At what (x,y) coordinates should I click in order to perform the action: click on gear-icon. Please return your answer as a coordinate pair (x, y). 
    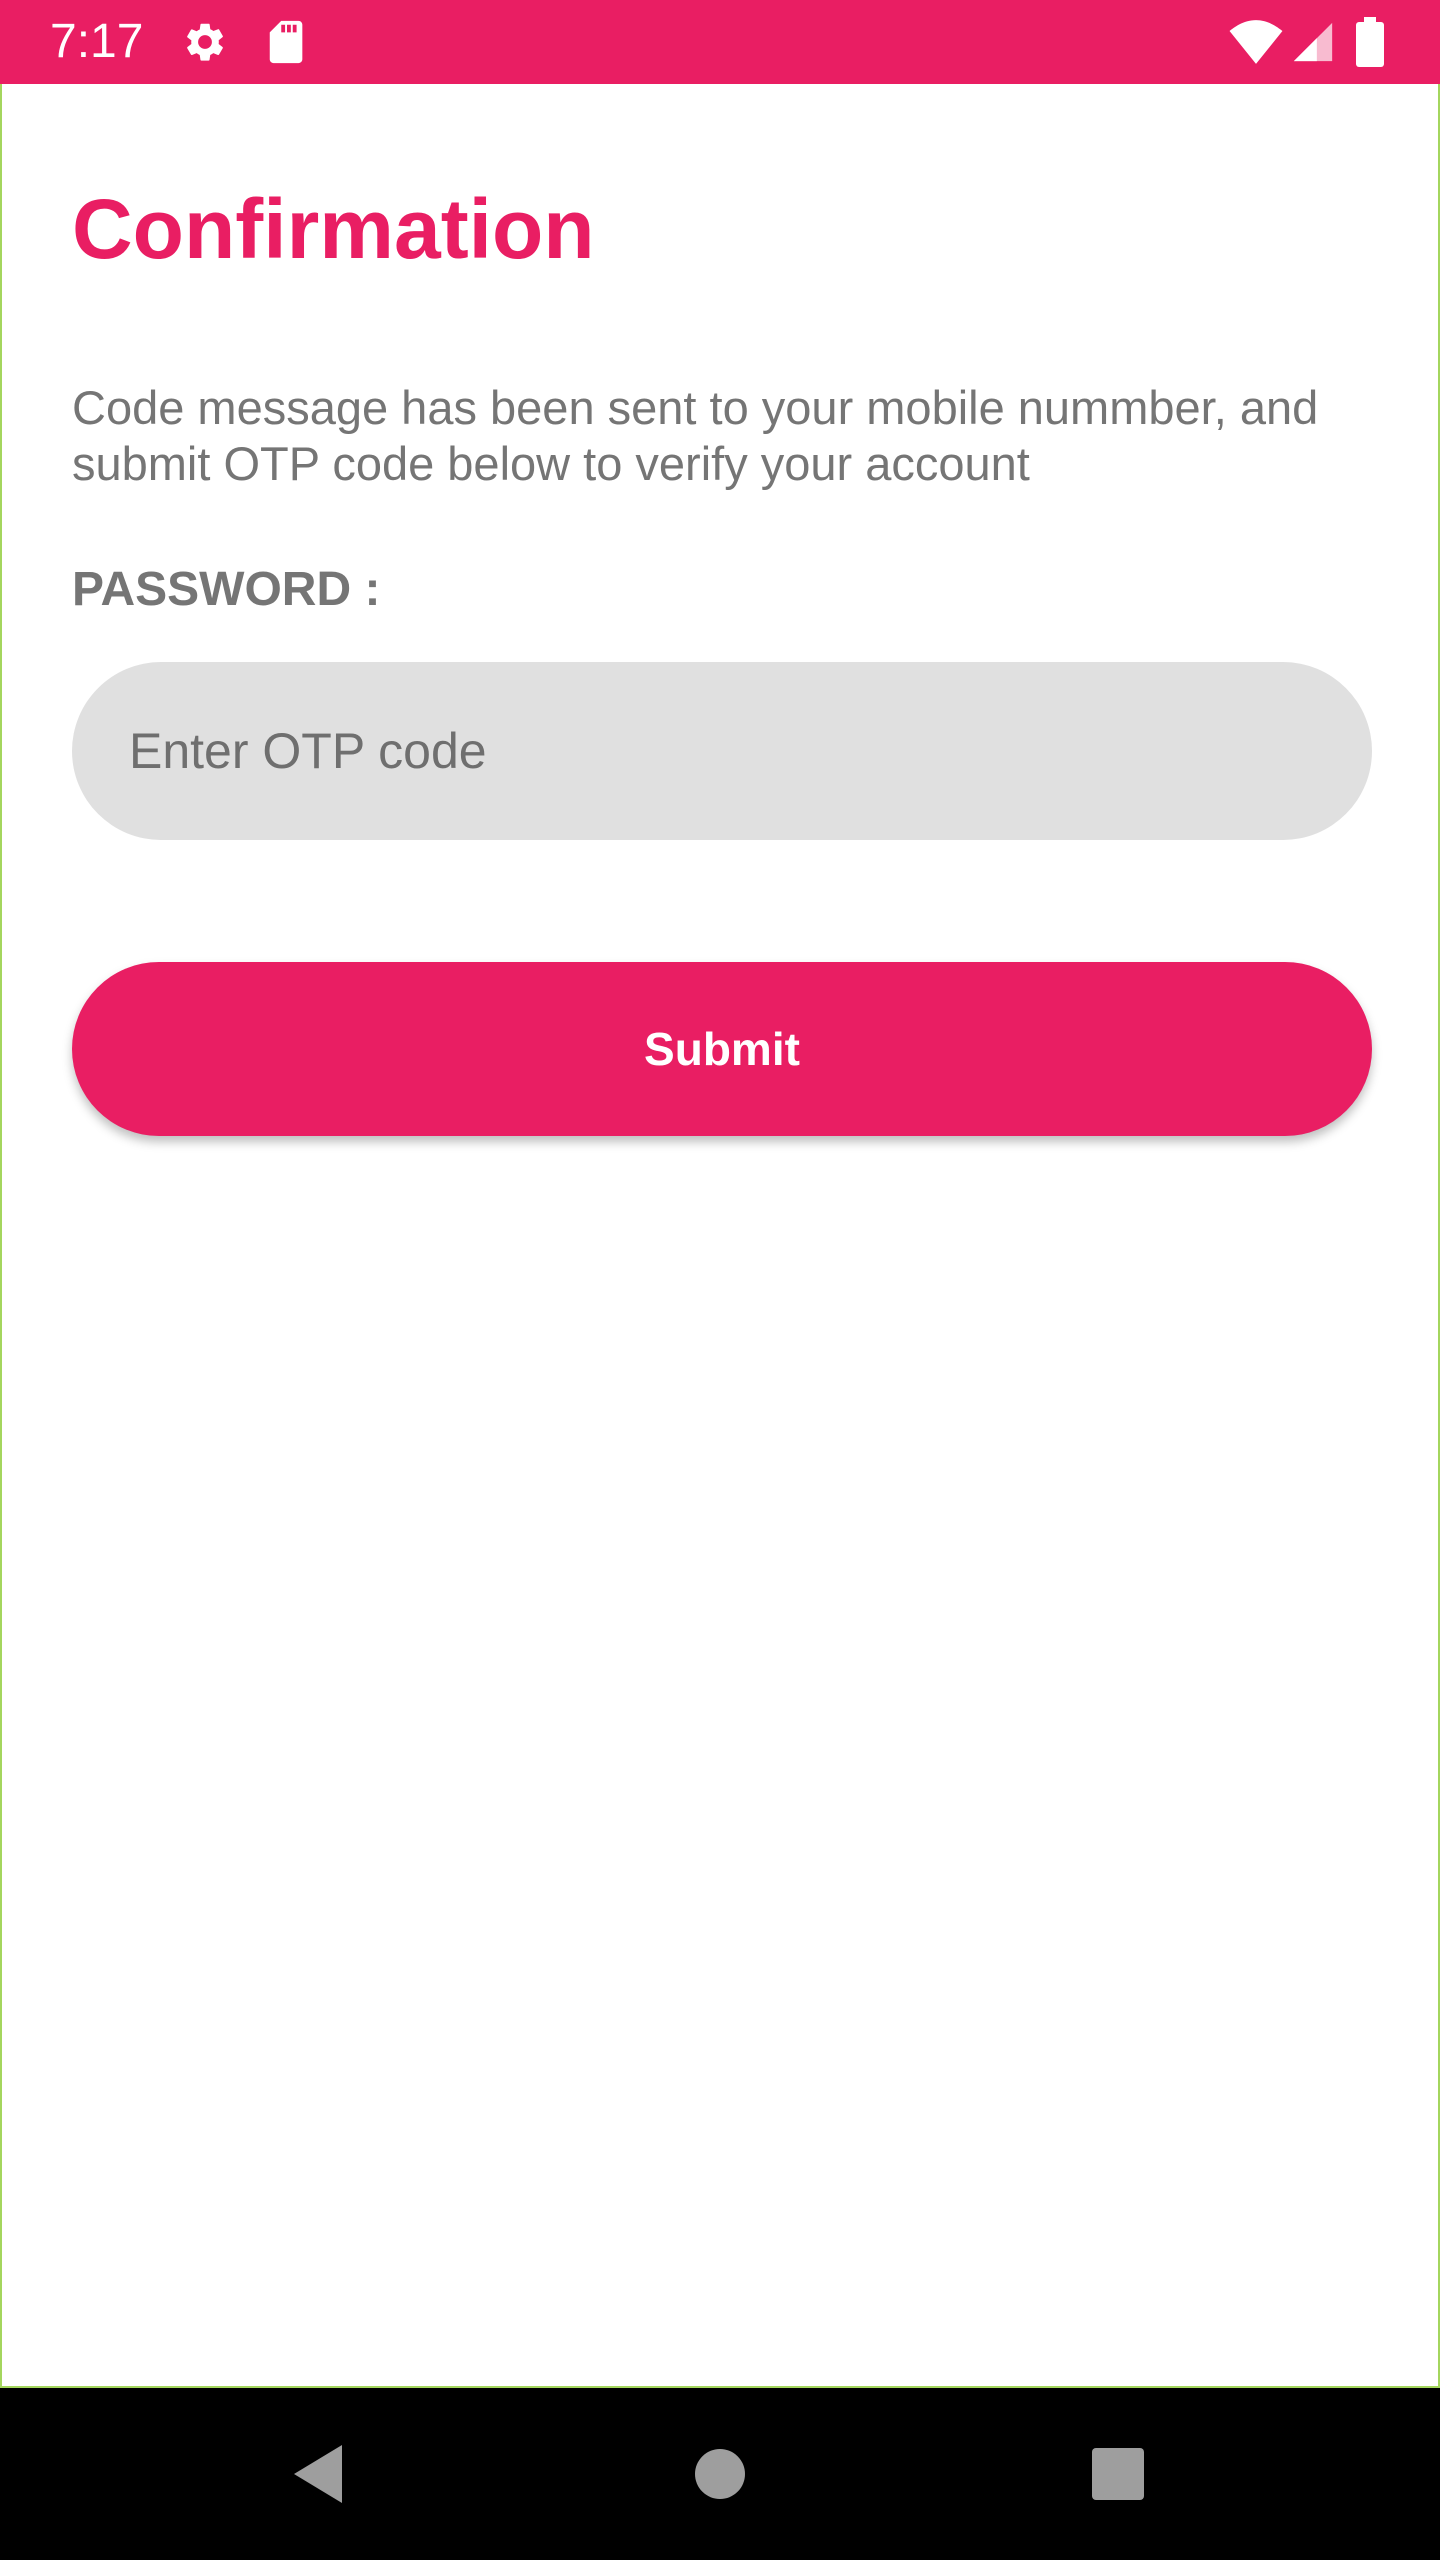
    Looking at the image, I should click on (205, 42).